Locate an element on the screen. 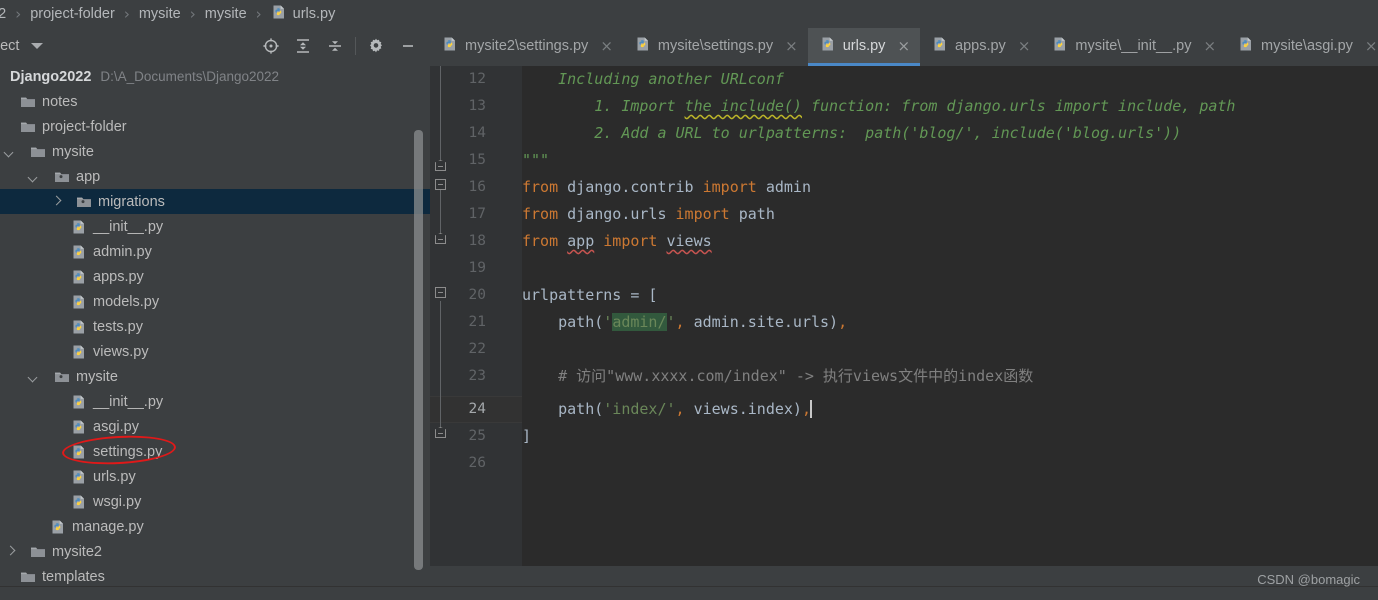  breadcrumb-item-0: 022 is located at coordinates (3, 14).